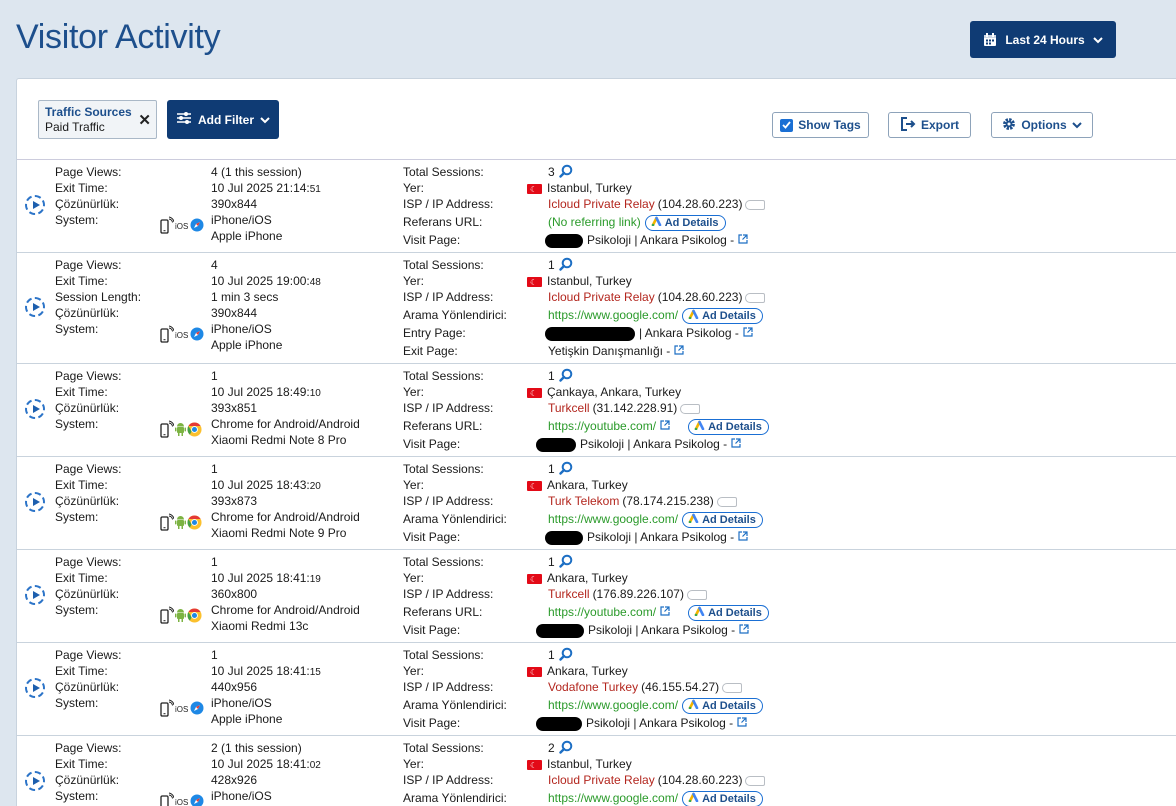  What do you see at coordinates (820, 125) in the screenshot?
I see `show-tags-toggle: Show Tags` at bounding box center [820, 125].